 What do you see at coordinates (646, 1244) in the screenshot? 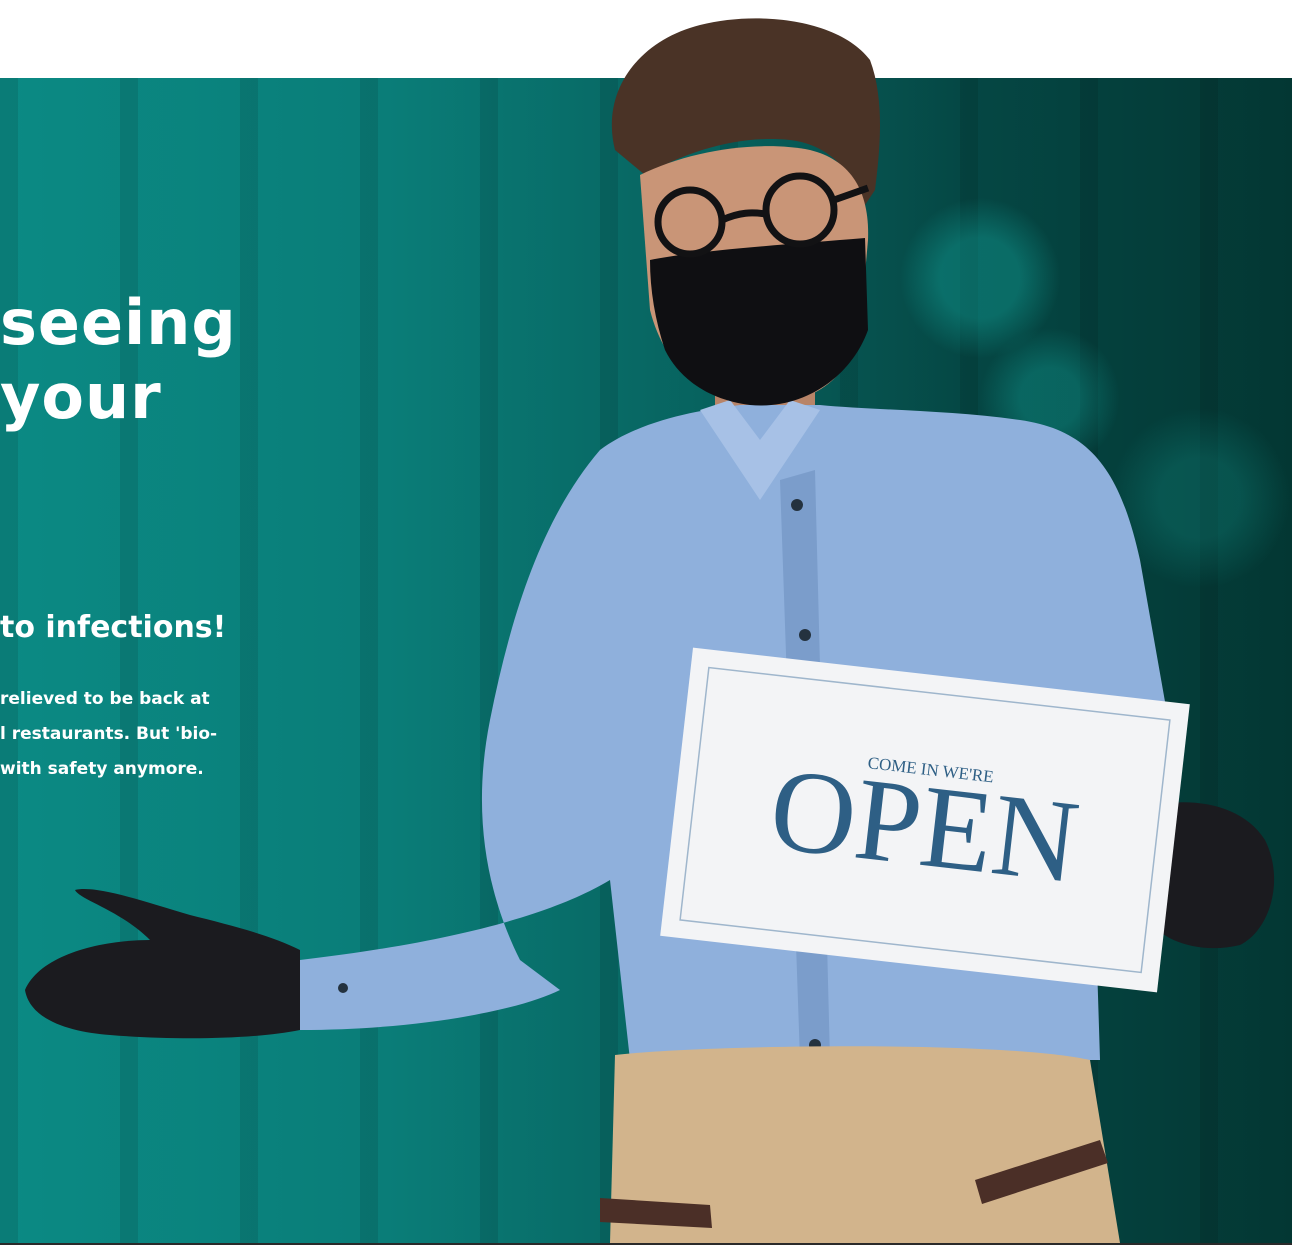
I see `bottom-divider` at bounding box center [646, 1244].